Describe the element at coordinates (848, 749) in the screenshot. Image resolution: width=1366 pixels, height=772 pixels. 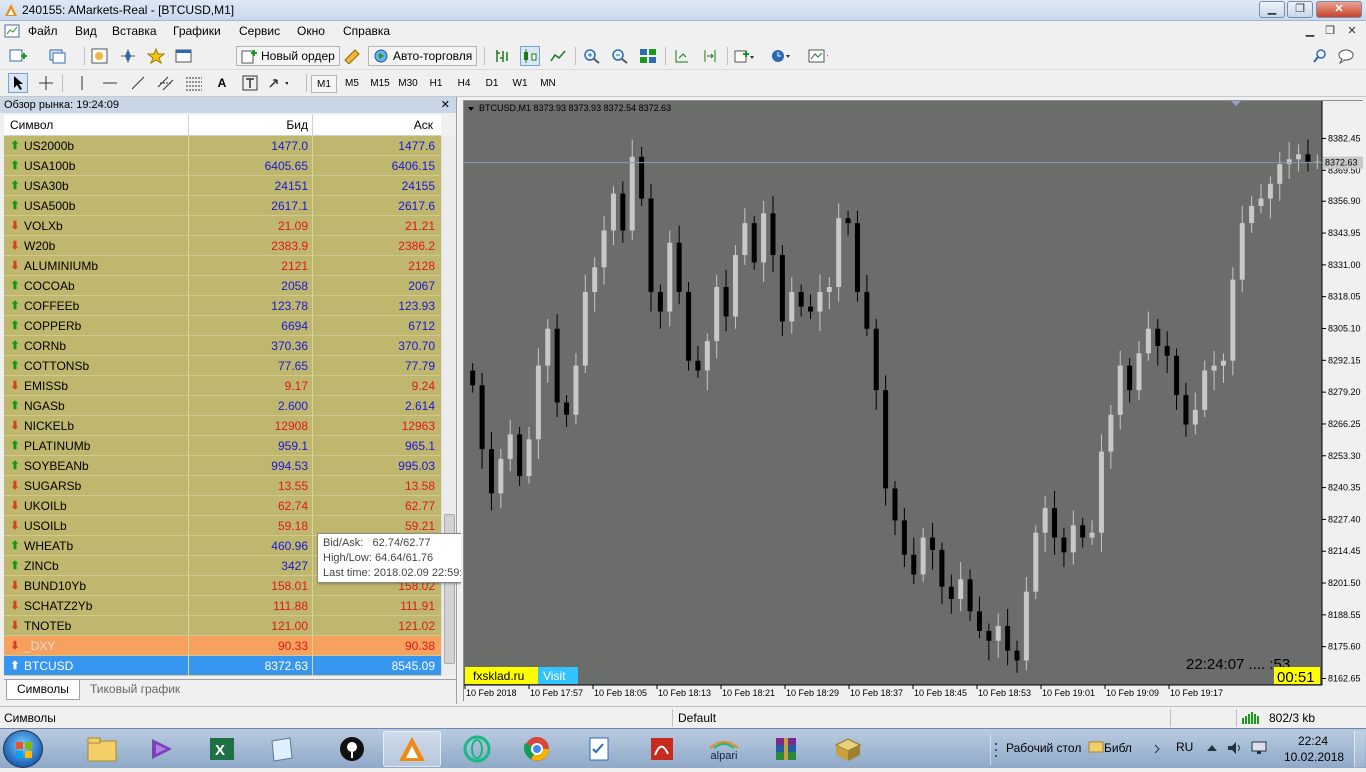
I see `taskbar-library` at that location.